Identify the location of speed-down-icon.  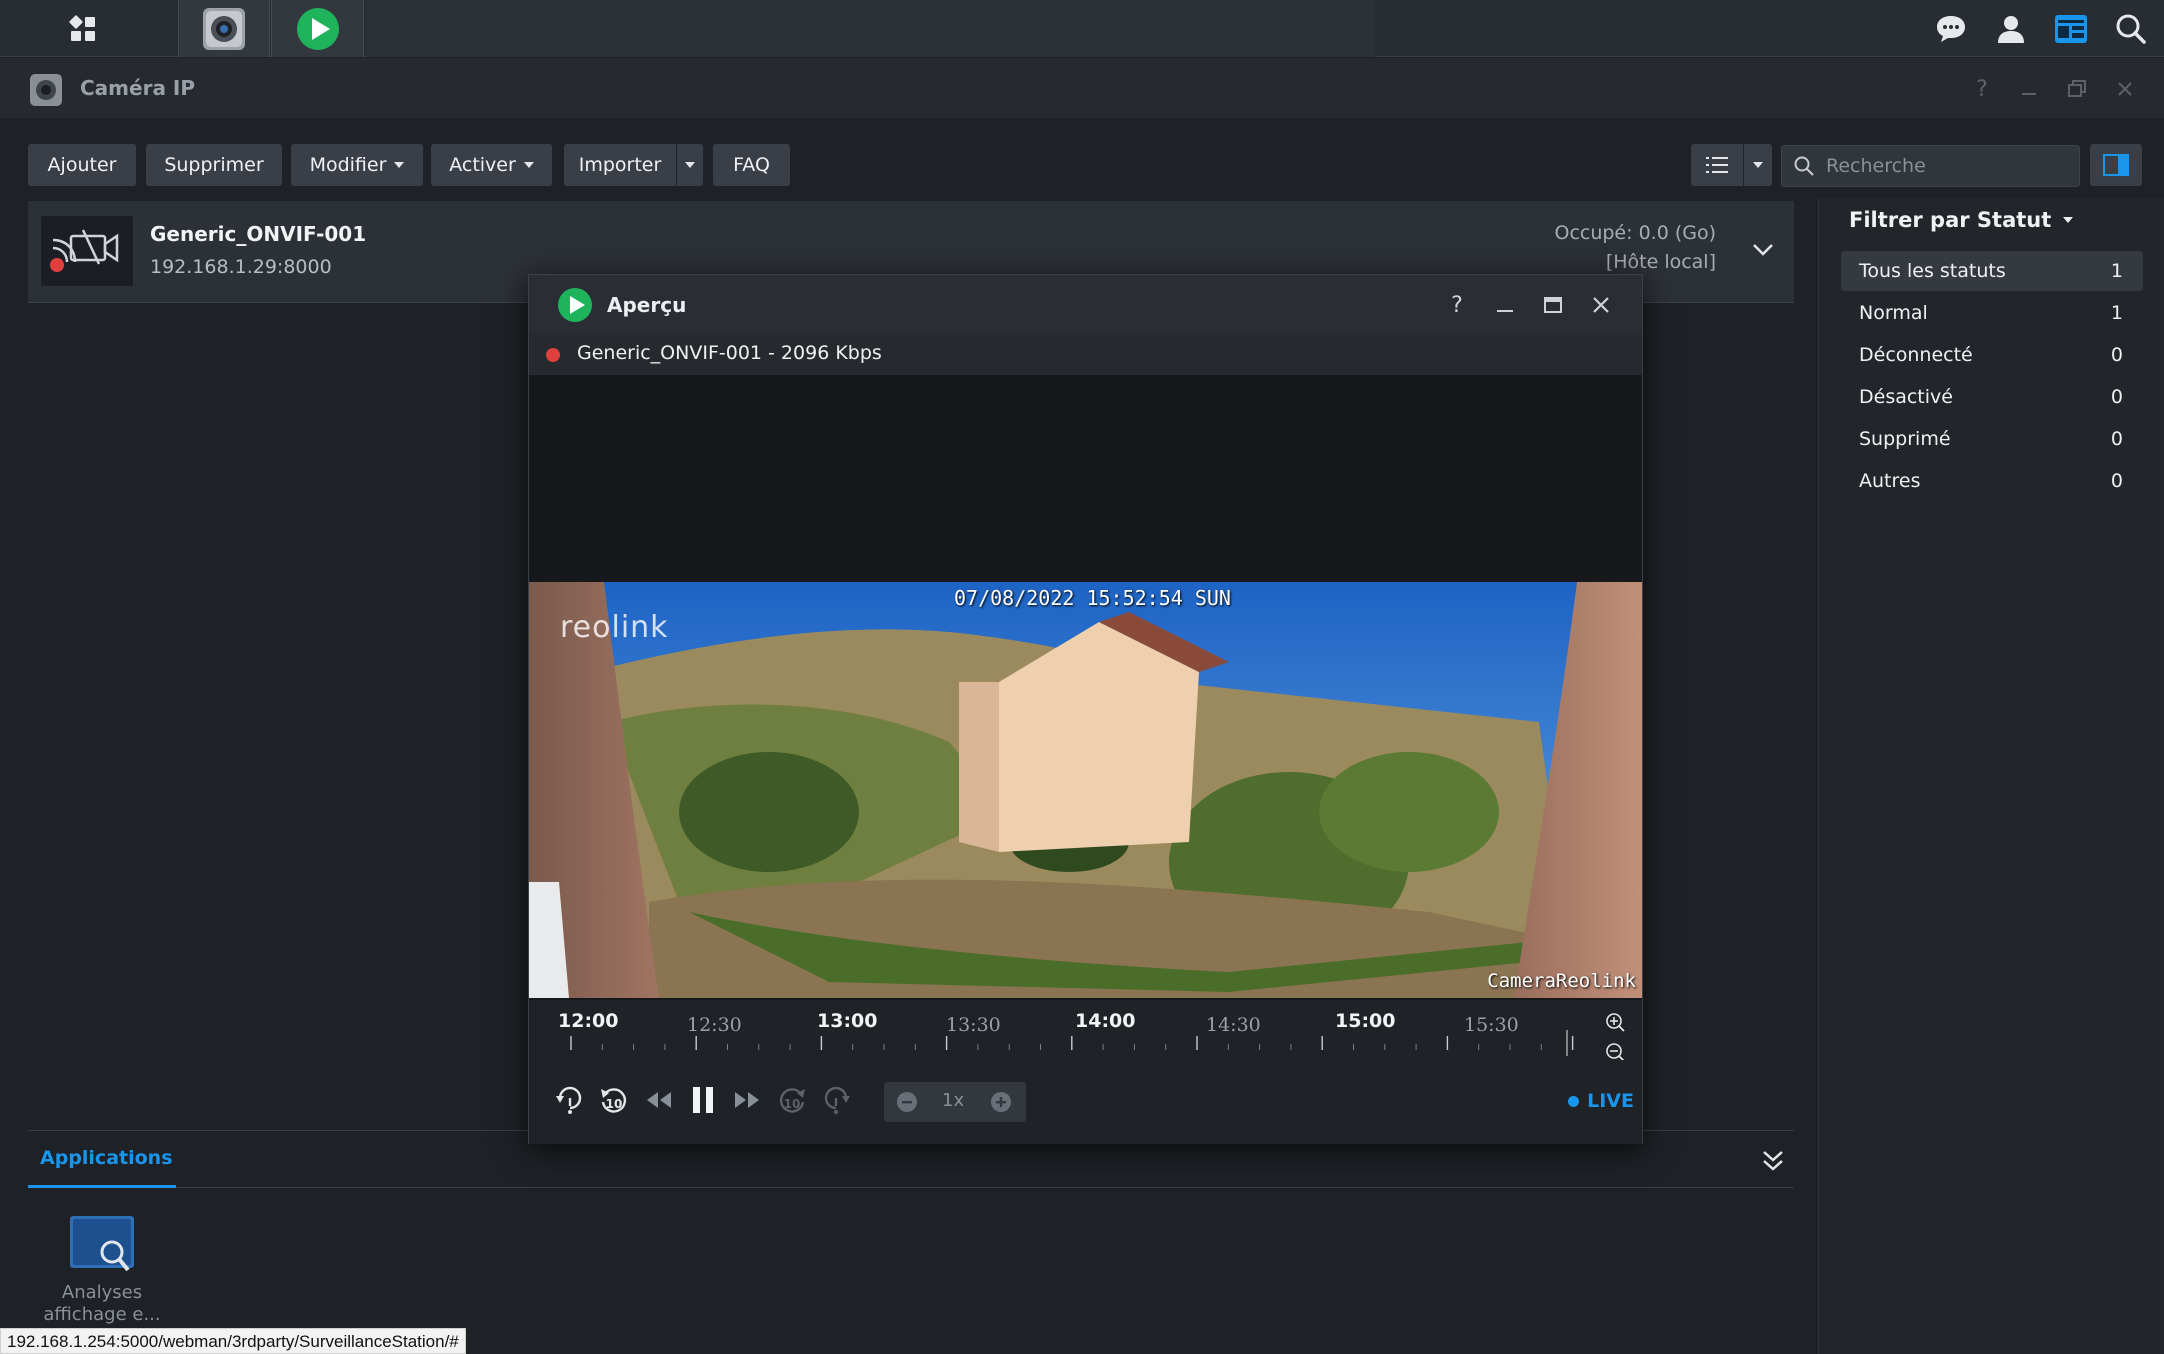
(907, 1102).